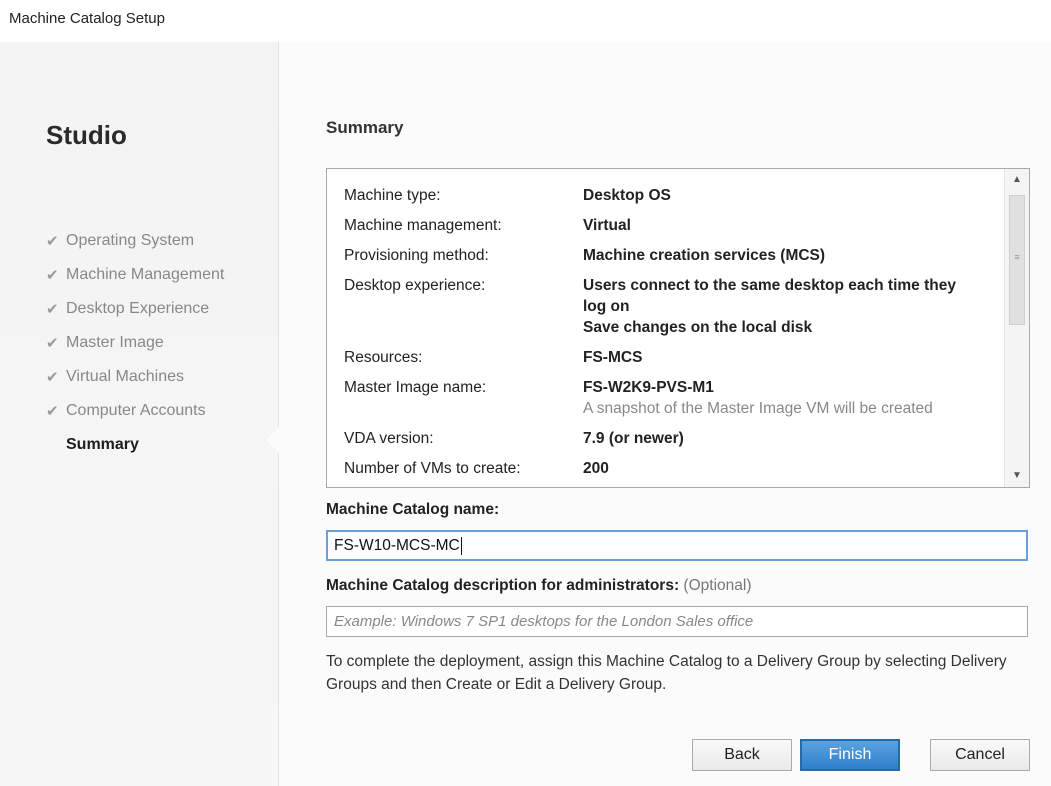  What do you see at coordinates (648, 387) in the screenshot?
I see `summary-value: FS-W2K9-PVS-M1` at bounding box center [648, 387].